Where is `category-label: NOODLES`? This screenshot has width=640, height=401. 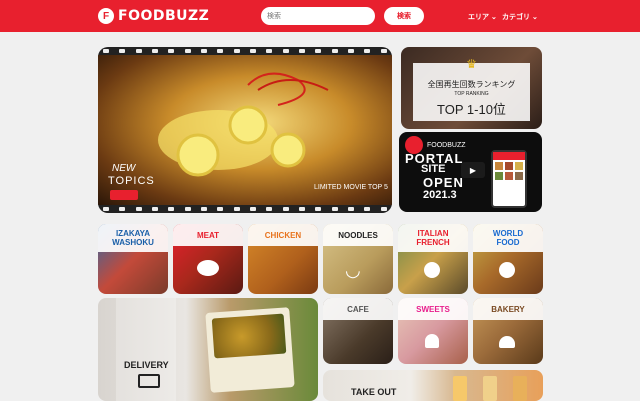
category-label: NOODLES is located at coordinates (358, 235).